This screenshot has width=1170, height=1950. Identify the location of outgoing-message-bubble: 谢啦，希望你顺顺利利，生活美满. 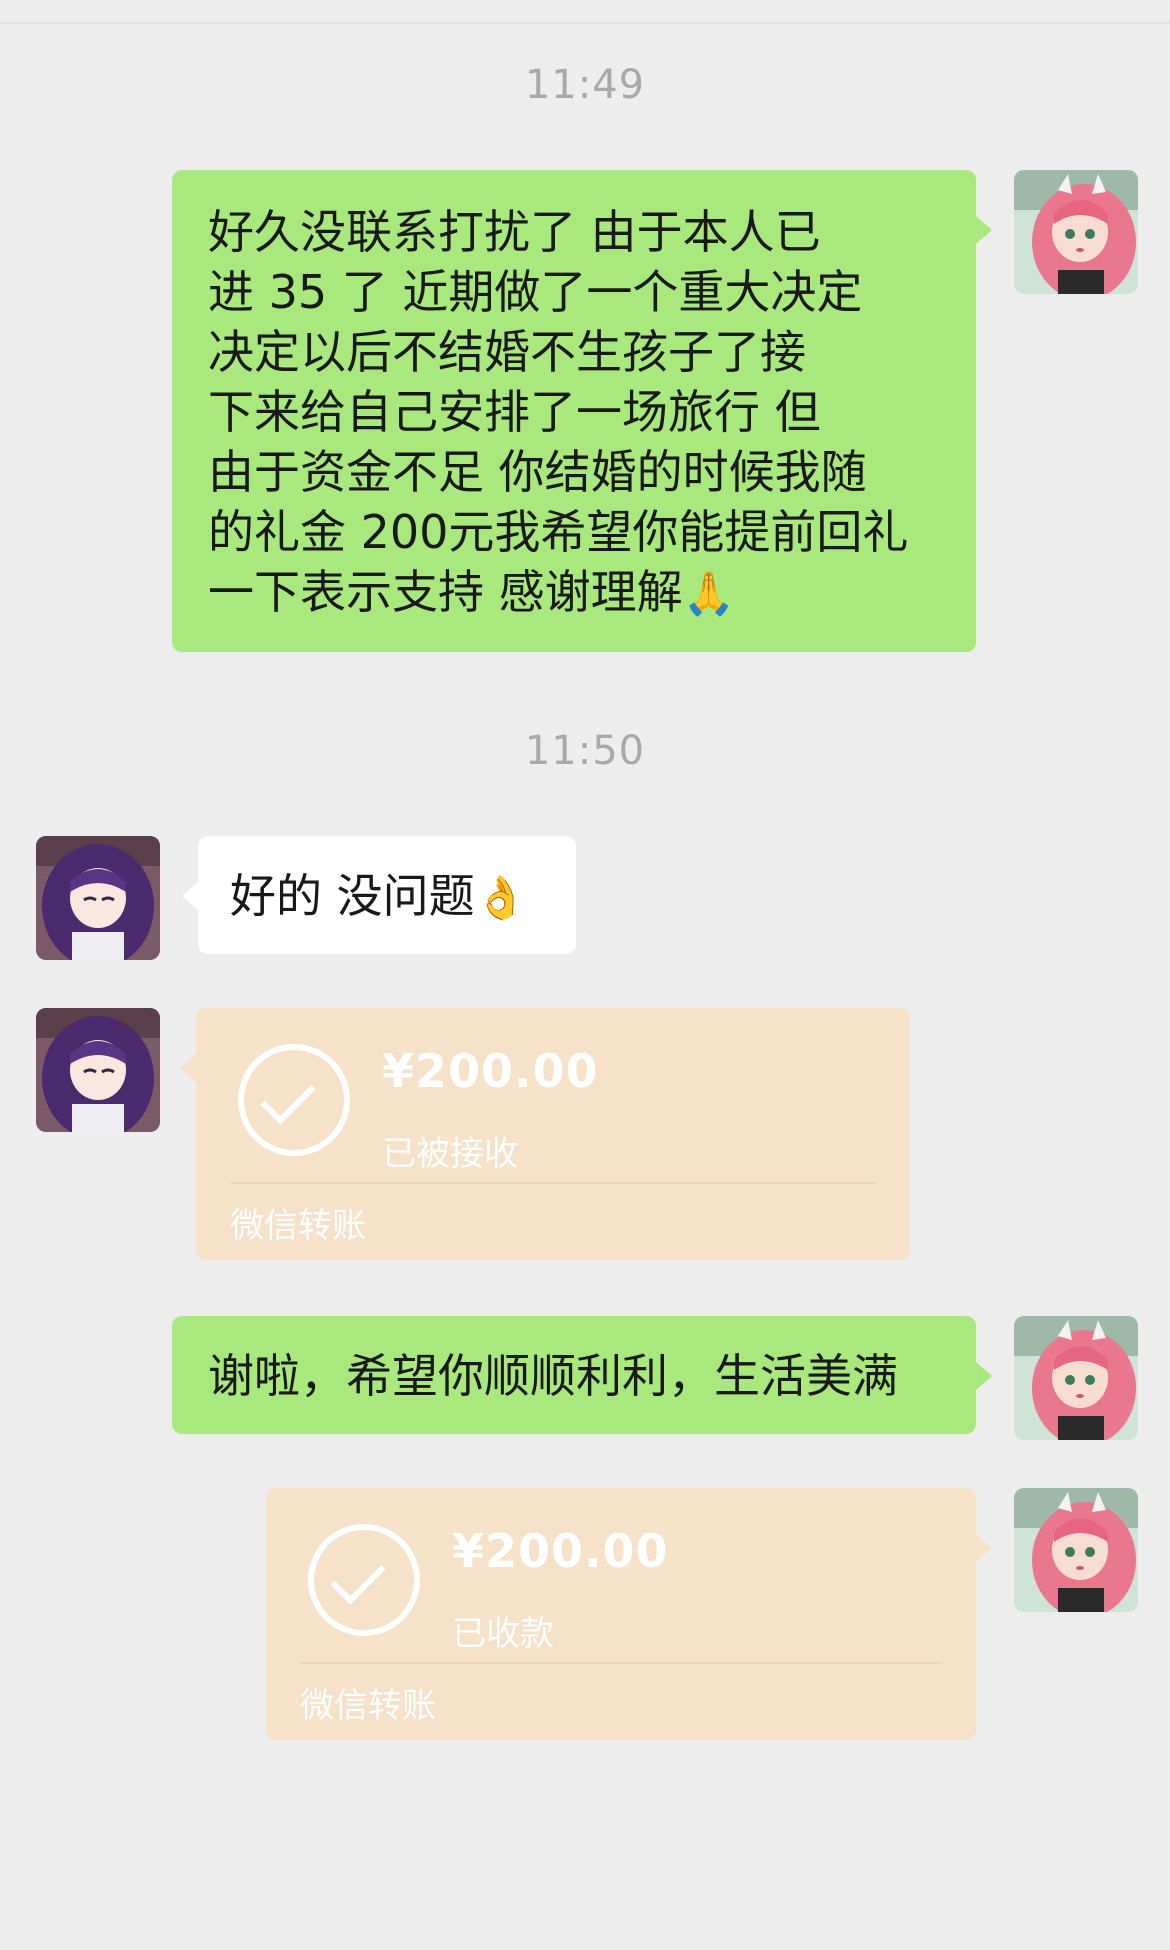
(582, 1375).